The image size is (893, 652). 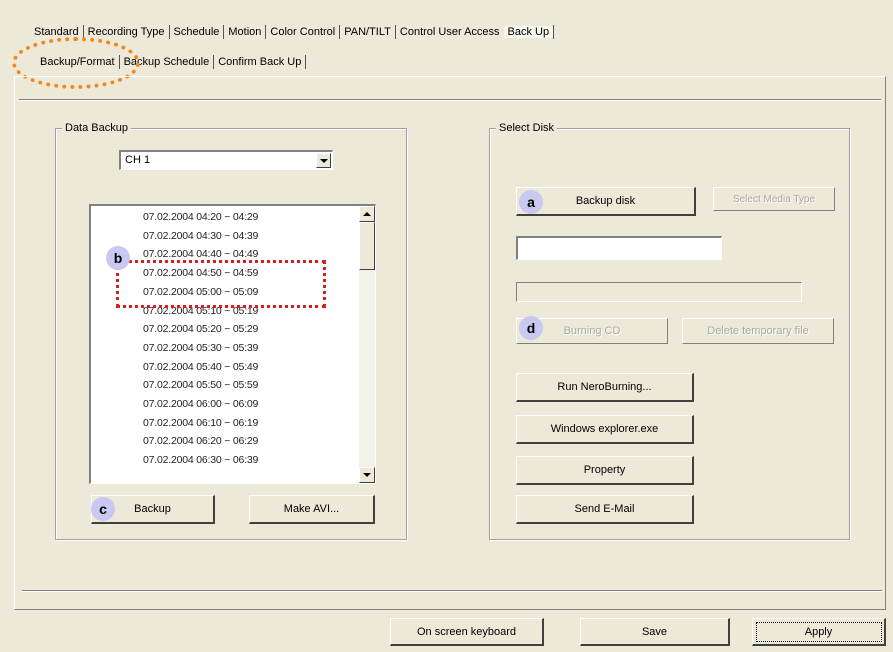 What do you see at coordinates (200, 460) in the screenshot?
I see `recording-list-item: 07.02.2004 06:30 ~ 06:39` at bounding box center [200, 460].